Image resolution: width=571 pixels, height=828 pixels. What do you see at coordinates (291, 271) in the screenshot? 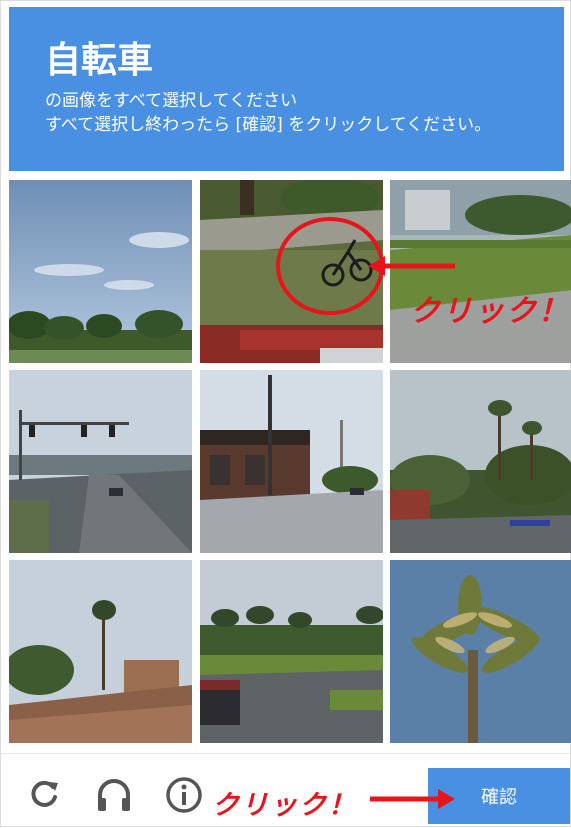
I see `image-tile-2-bicycle` at bounding box center [291, 271].